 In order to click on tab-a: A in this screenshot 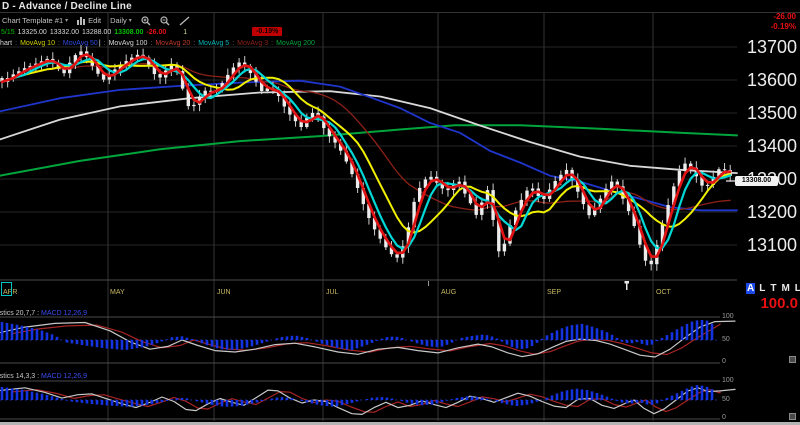, I will do `click(751, 288)`.